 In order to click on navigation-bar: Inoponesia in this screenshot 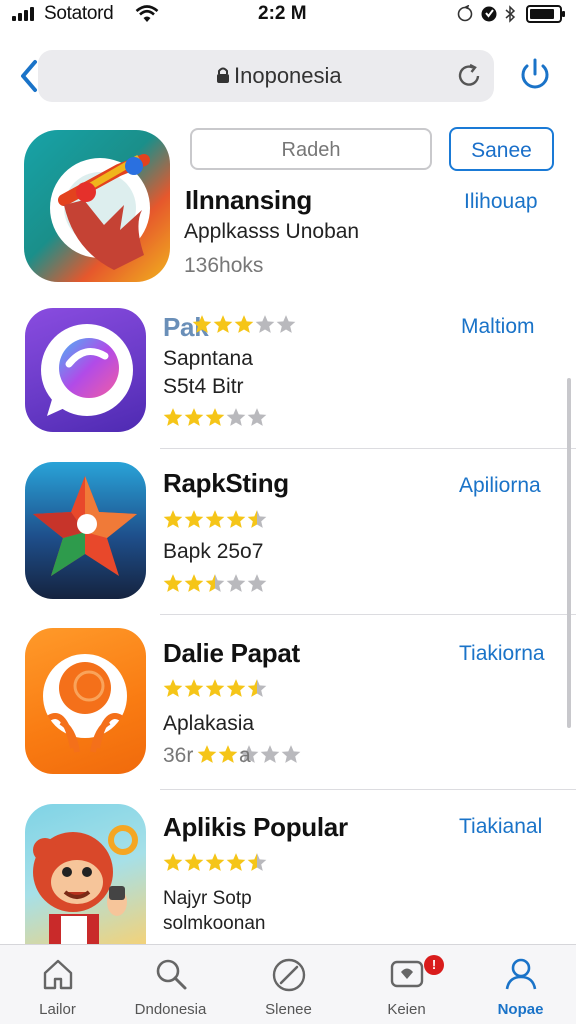, I will do `click(288, 76)`.